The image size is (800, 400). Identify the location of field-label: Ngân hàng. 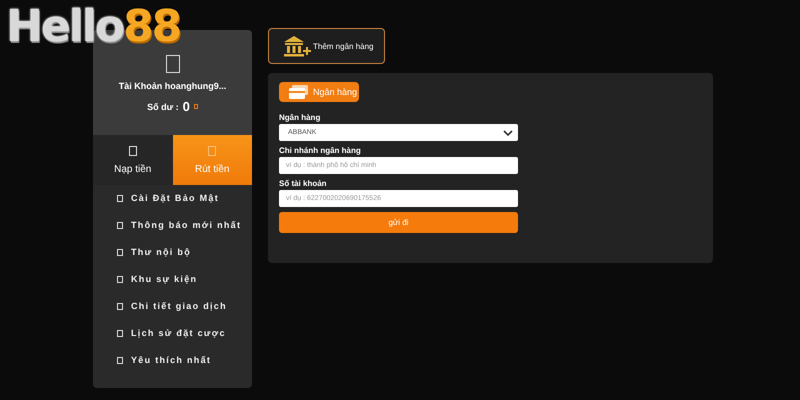
(300, 117).